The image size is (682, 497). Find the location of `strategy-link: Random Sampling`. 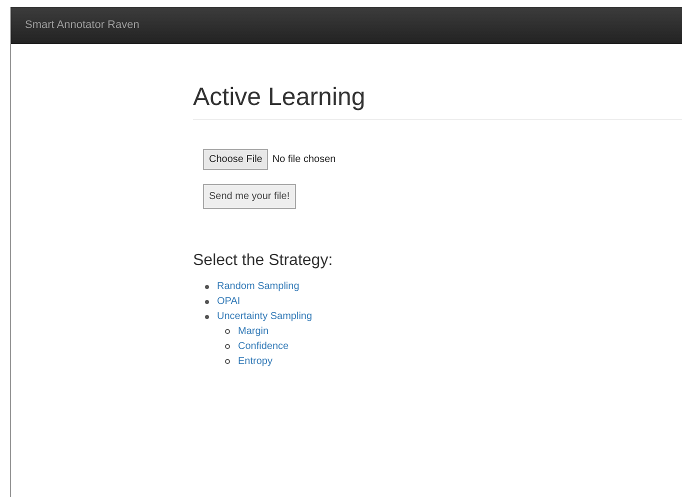

strategy-link: Random Sampling is located at coordinates (258, 286).